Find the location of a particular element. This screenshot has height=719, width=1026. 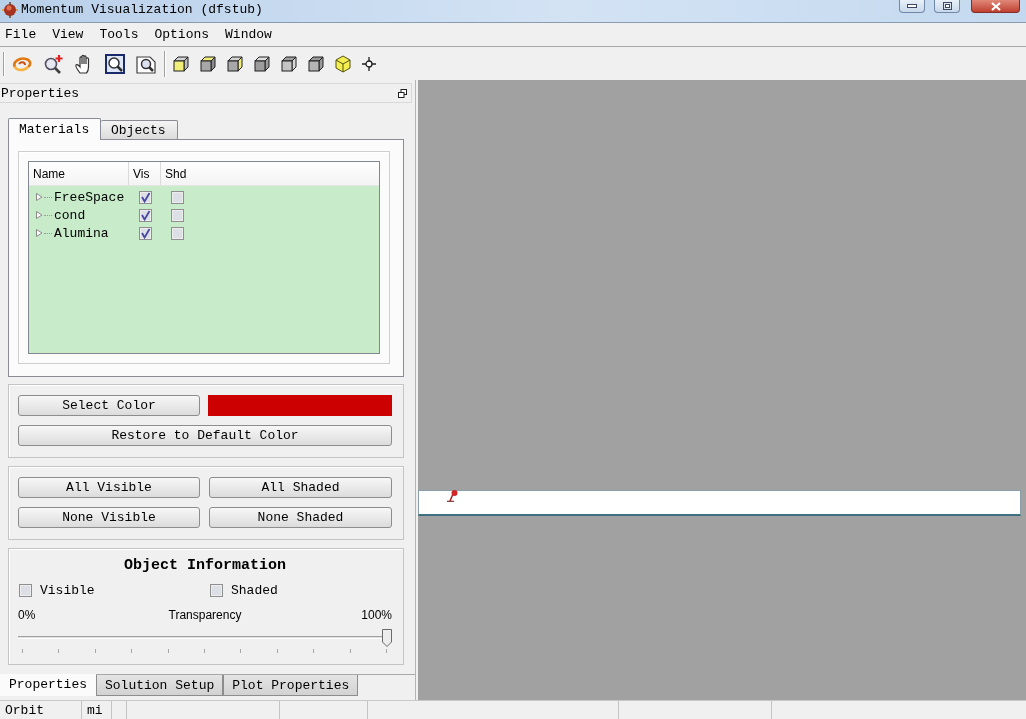

slider-label: Transparency is located at coordinates (205, 615).